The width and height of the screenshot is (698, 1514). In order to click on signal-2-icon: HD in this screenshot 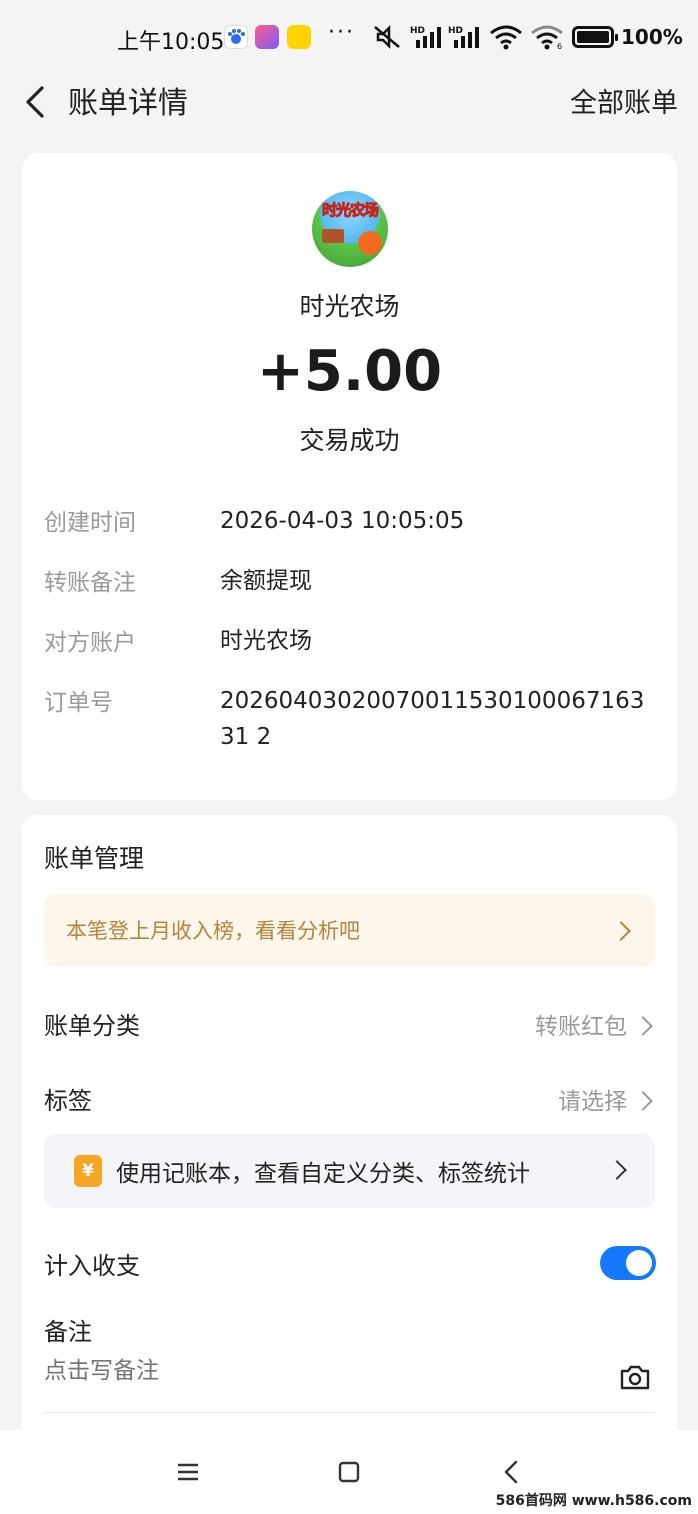, I will do `click(463, 37)`.